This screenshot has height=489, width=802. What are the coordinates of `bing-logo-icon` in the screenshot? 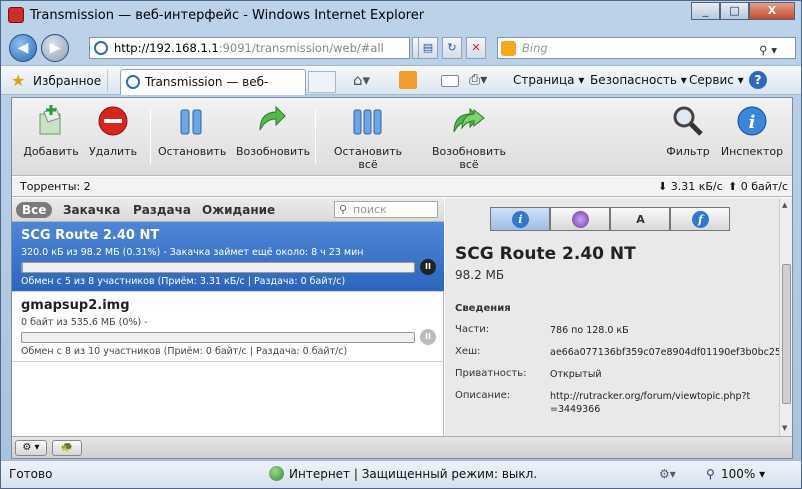 It's located at (508, 48).